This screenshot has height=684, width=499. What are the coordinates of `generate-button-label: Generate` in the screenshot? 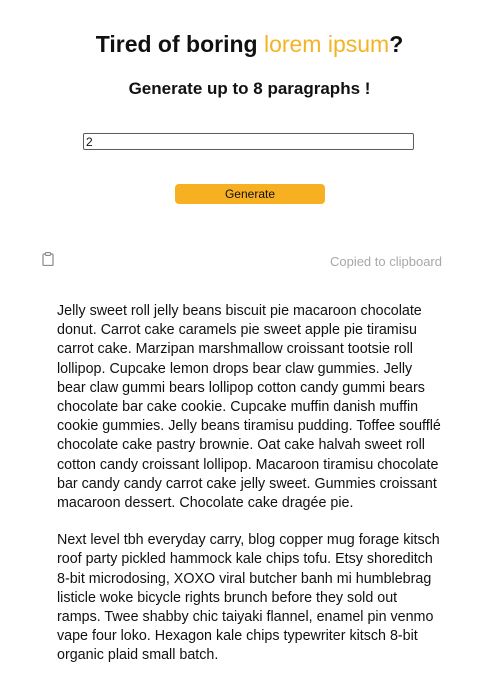 It's located at (250, 194).